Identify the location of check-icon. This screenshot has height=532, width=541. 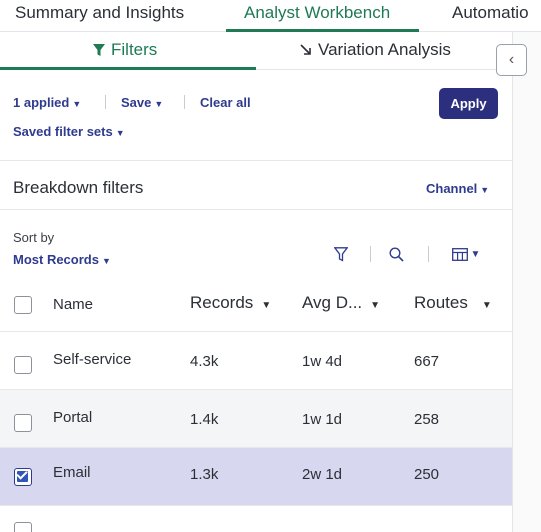
(22, 474).